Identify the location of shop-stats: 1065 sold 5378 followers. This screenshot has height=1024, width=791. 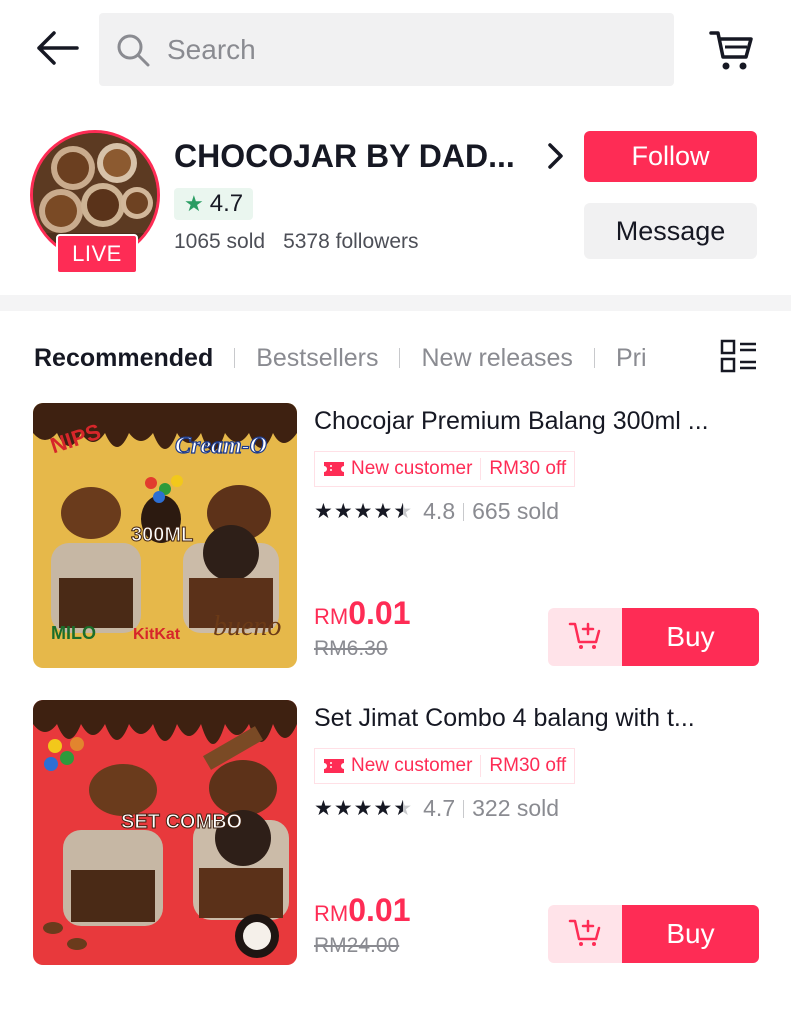
(296, 242).